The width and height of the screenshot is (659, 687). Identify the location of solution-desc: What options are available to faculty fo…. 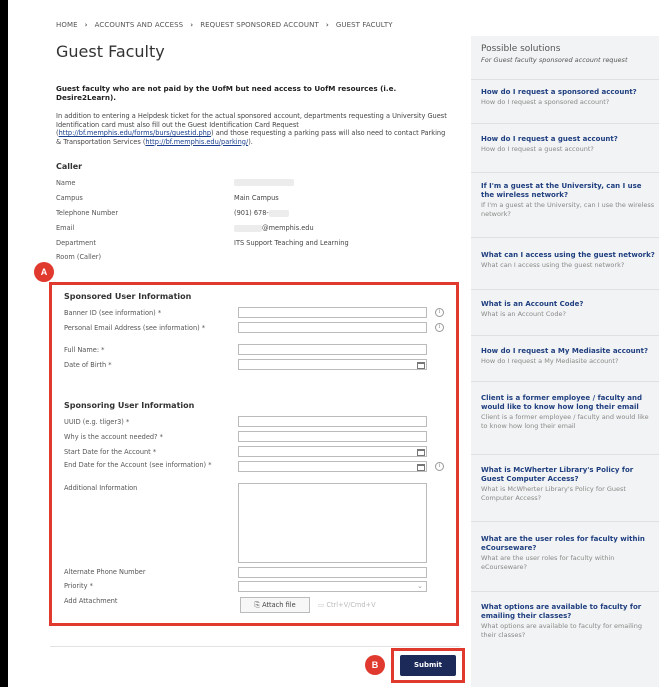
(561, 630).